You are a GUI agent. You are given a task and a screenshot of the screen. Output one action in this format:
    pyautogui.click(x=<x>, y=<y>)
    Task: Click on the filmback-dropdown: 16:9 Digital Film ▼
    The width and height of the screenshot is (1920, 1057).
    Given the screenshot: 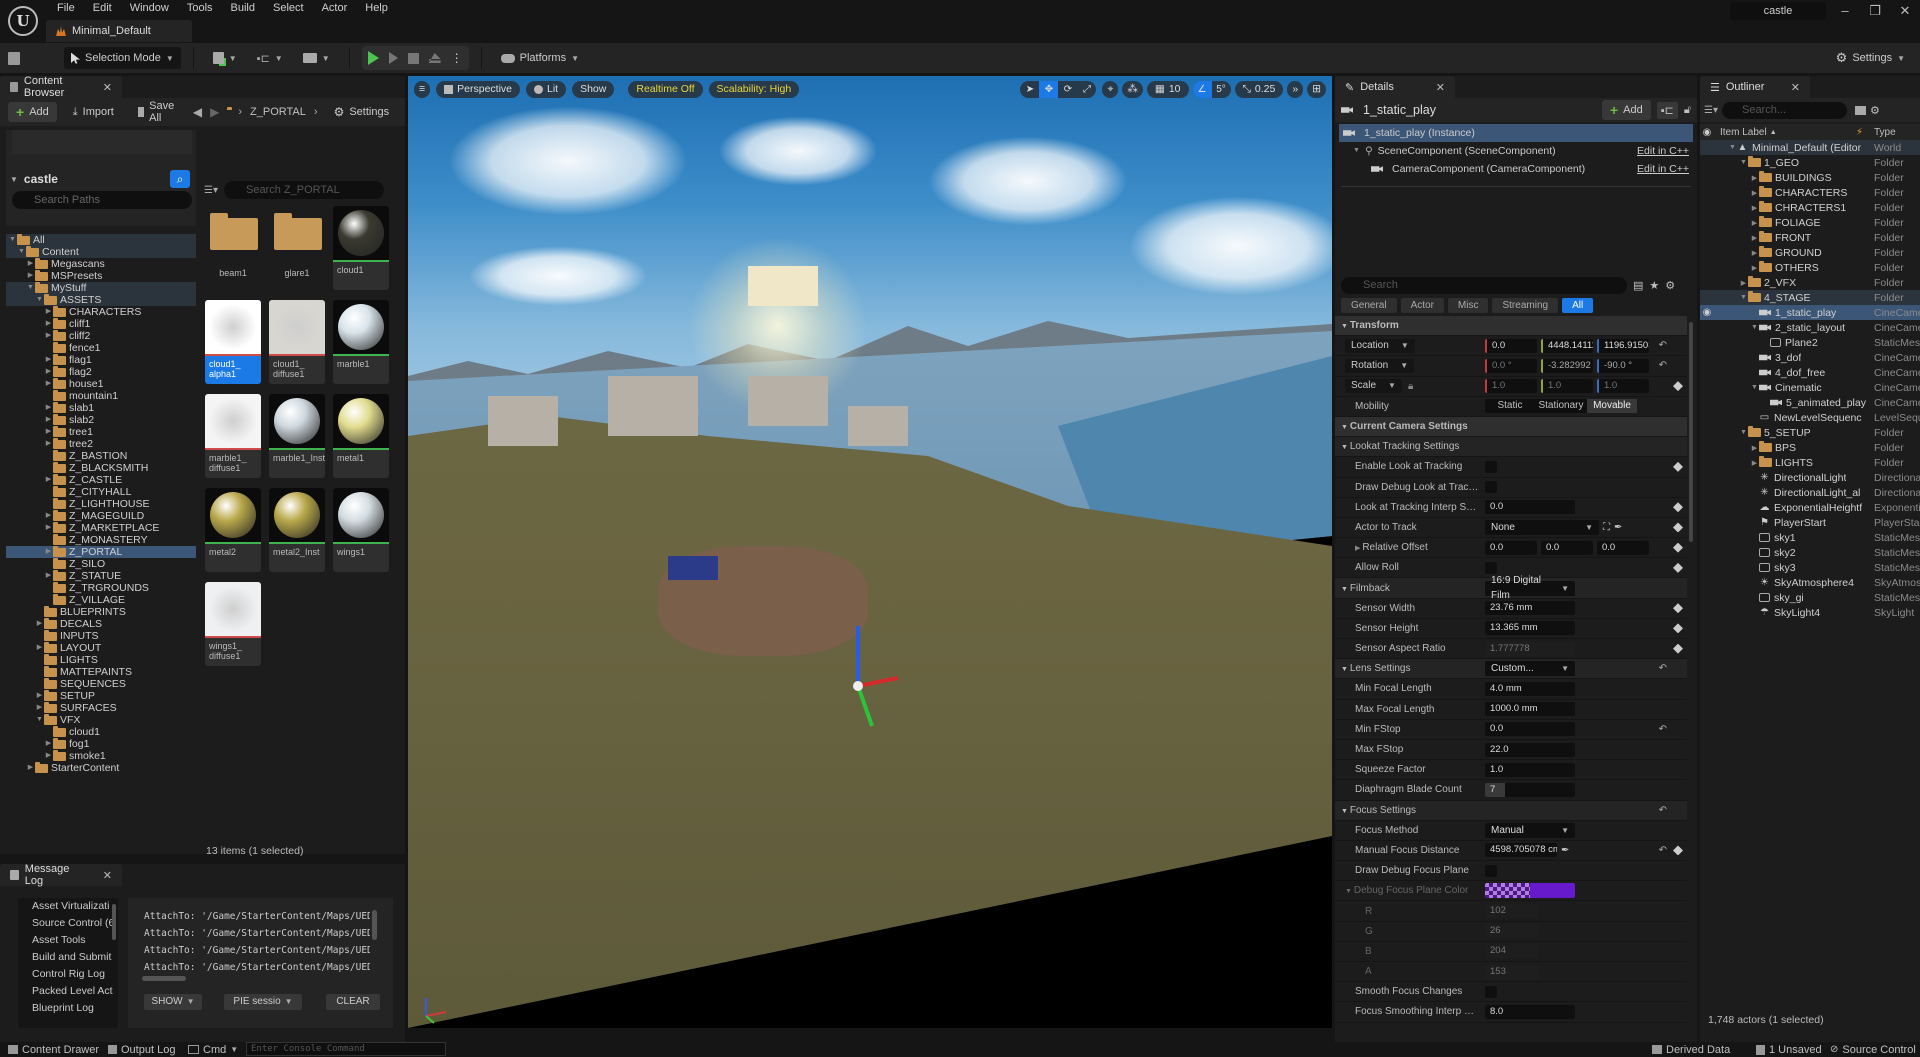 What is the action you would take?
    pyautogui.click(x=1530, y=588)
    